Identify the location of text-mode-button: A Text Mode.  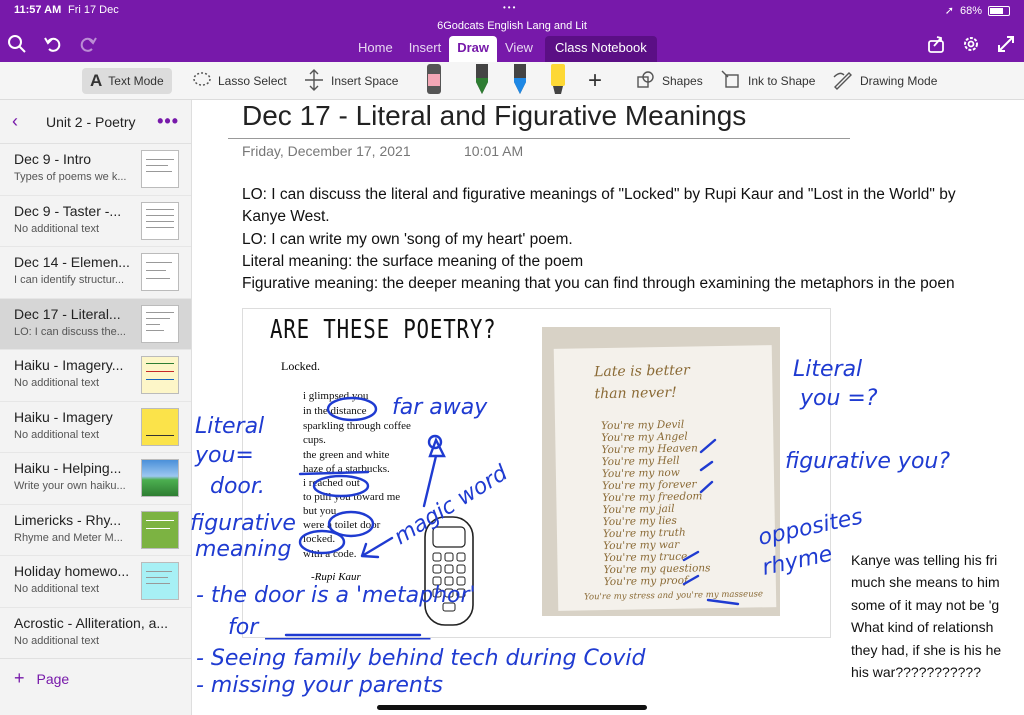
(127, 81).